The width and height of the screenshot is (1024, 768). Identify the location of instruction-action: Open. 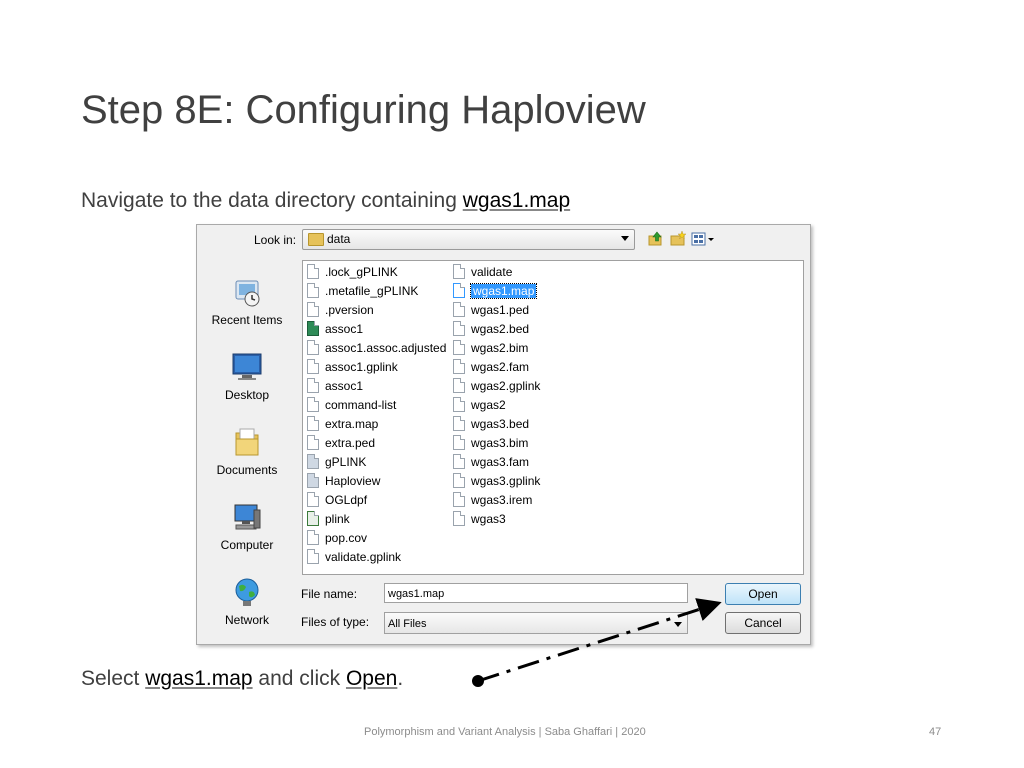
(371, 678).